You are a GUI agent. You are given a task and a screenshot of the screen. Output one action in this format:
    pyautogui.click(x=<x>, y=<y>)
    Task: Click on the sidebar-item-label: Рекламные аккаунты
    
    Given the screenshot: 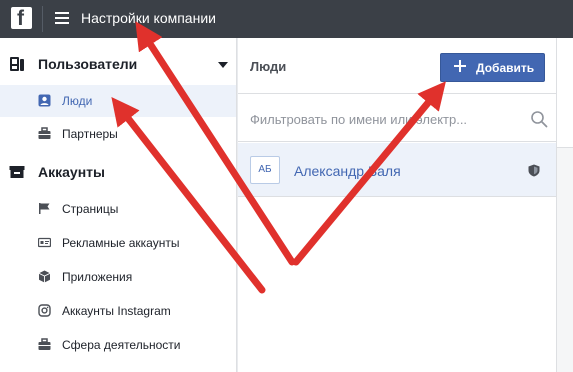 What is the action you would take?
    pyautogui.click(x=121, y=243)
    